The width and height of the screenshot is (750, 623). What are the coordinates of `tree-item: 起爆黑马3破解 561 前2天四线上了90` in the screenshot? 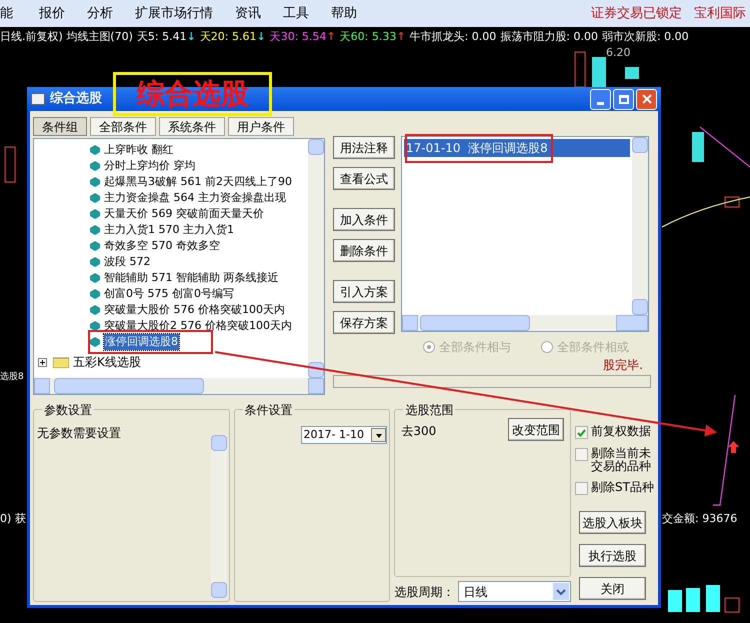 It's located at (198, 182).